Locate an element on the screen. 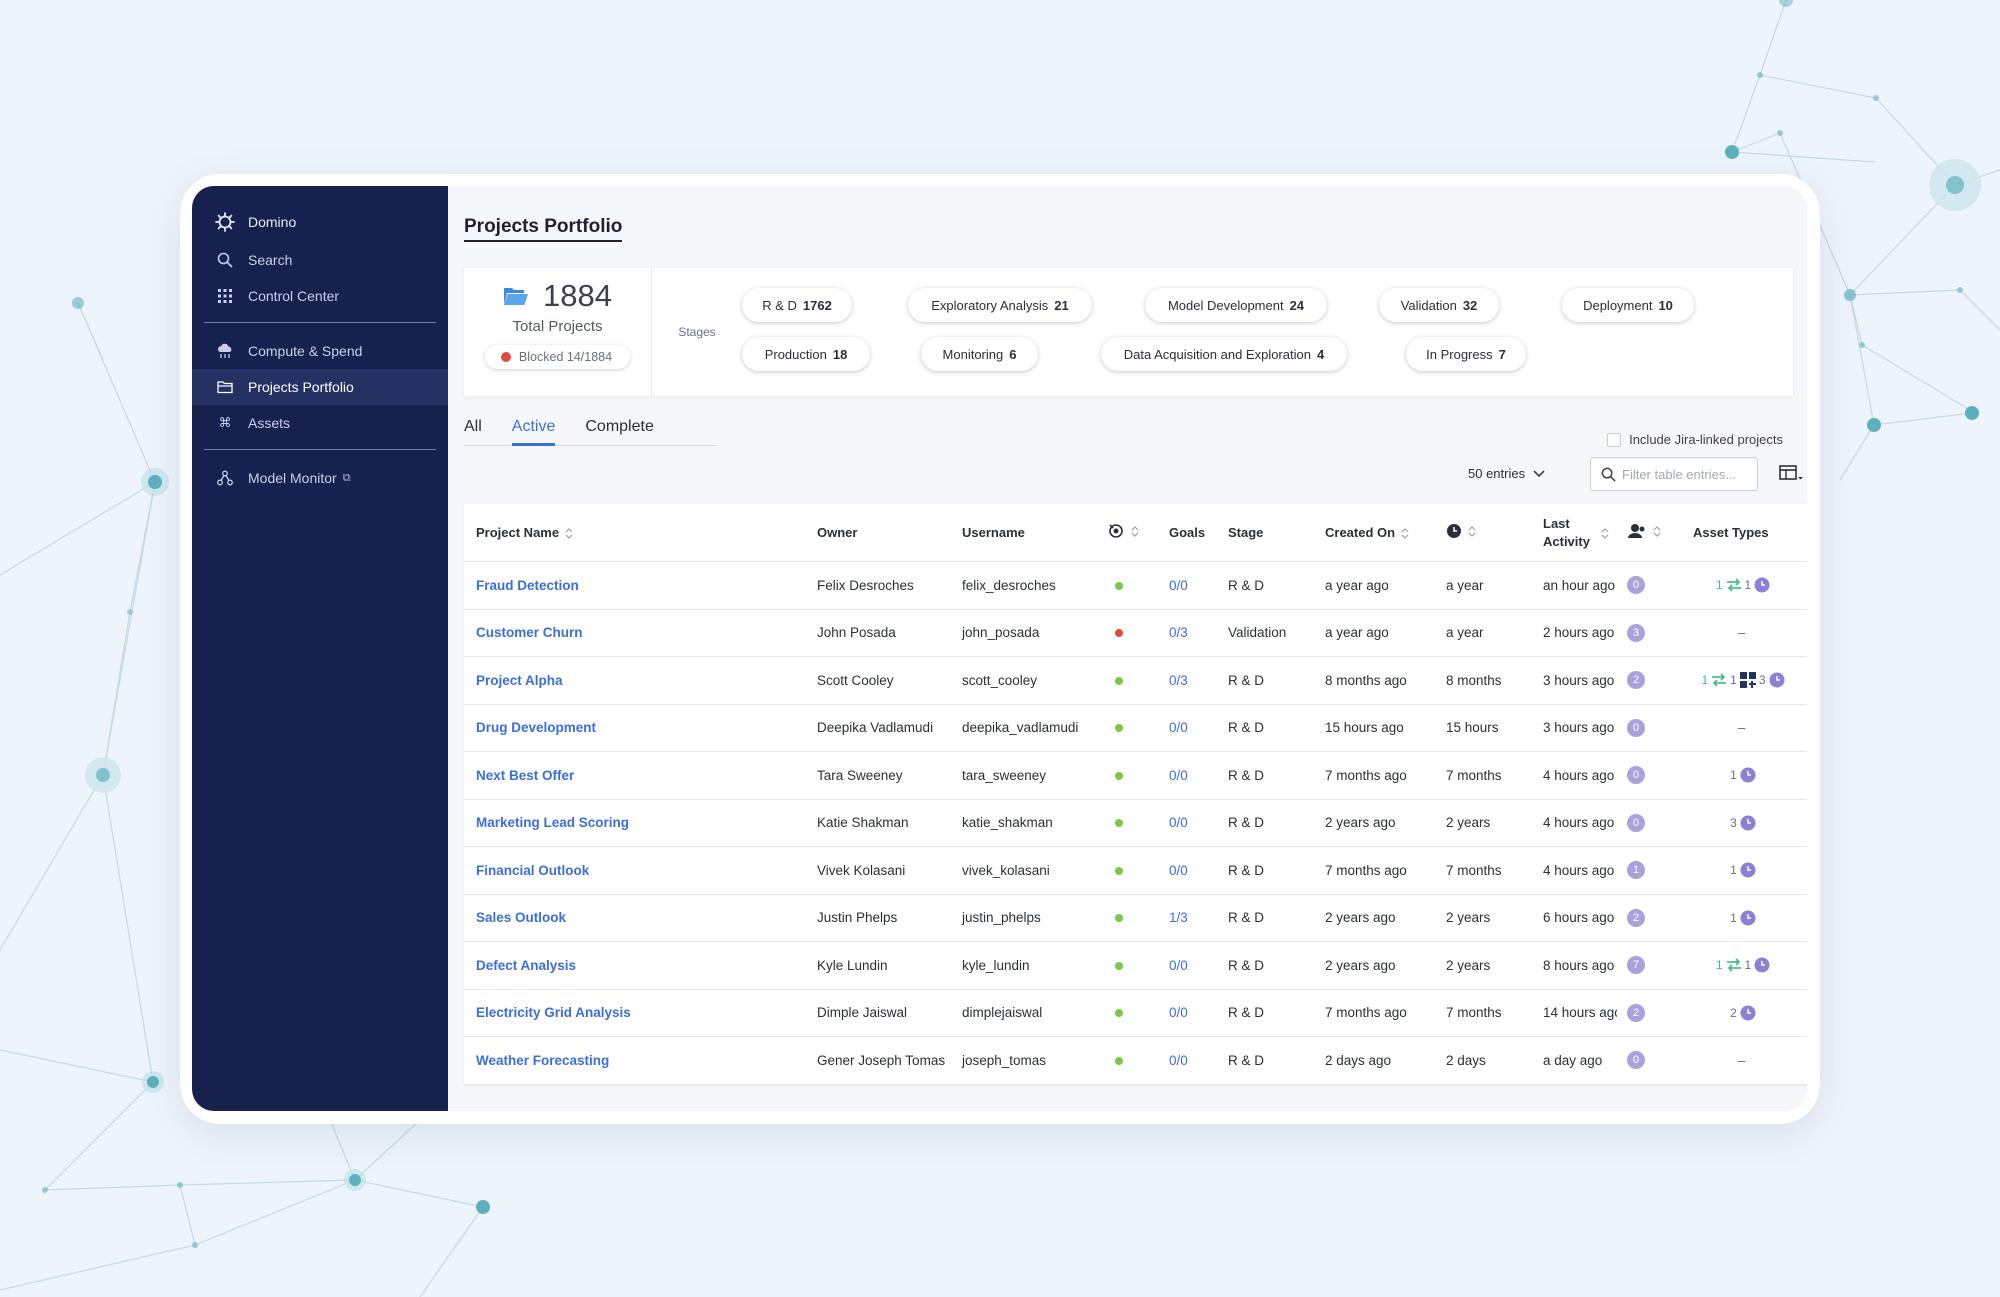 The height and width of the screenshot is (1297, 2000). header-project-name: Project Name is located at coordinates (634, 532).